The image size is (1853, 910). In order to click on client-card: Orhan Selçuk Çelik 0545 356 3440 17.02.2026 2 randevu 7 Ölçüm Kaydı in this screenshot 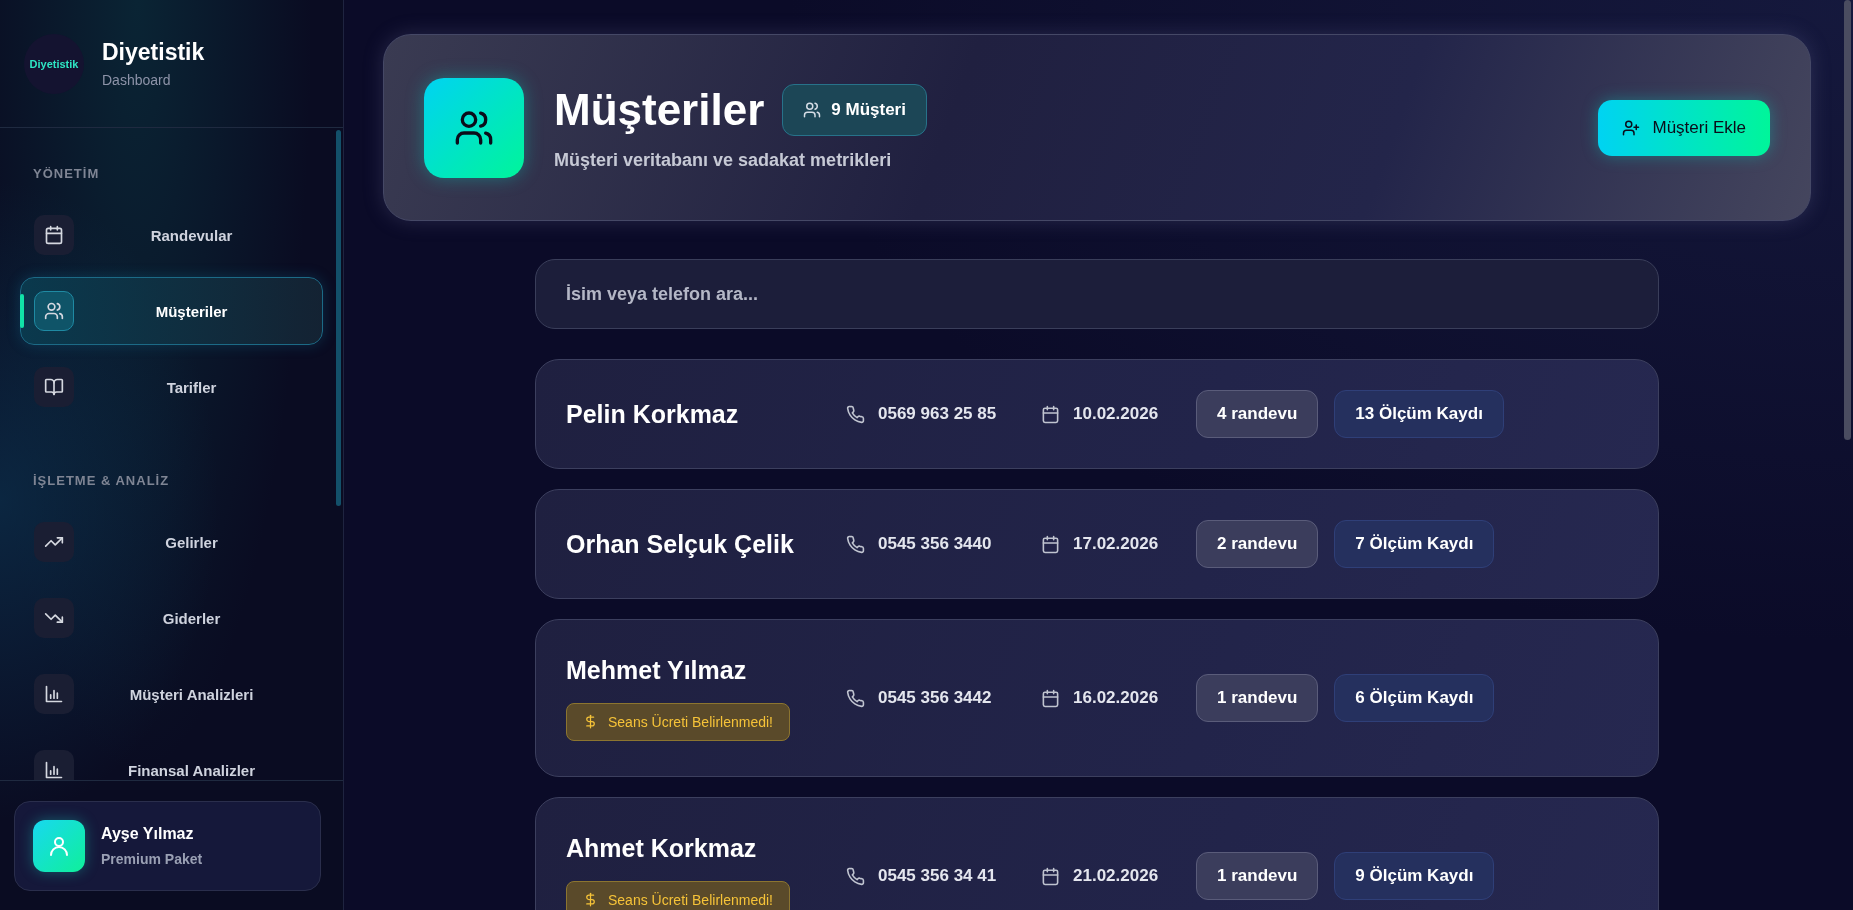, I will do `click(1097, 544)`.